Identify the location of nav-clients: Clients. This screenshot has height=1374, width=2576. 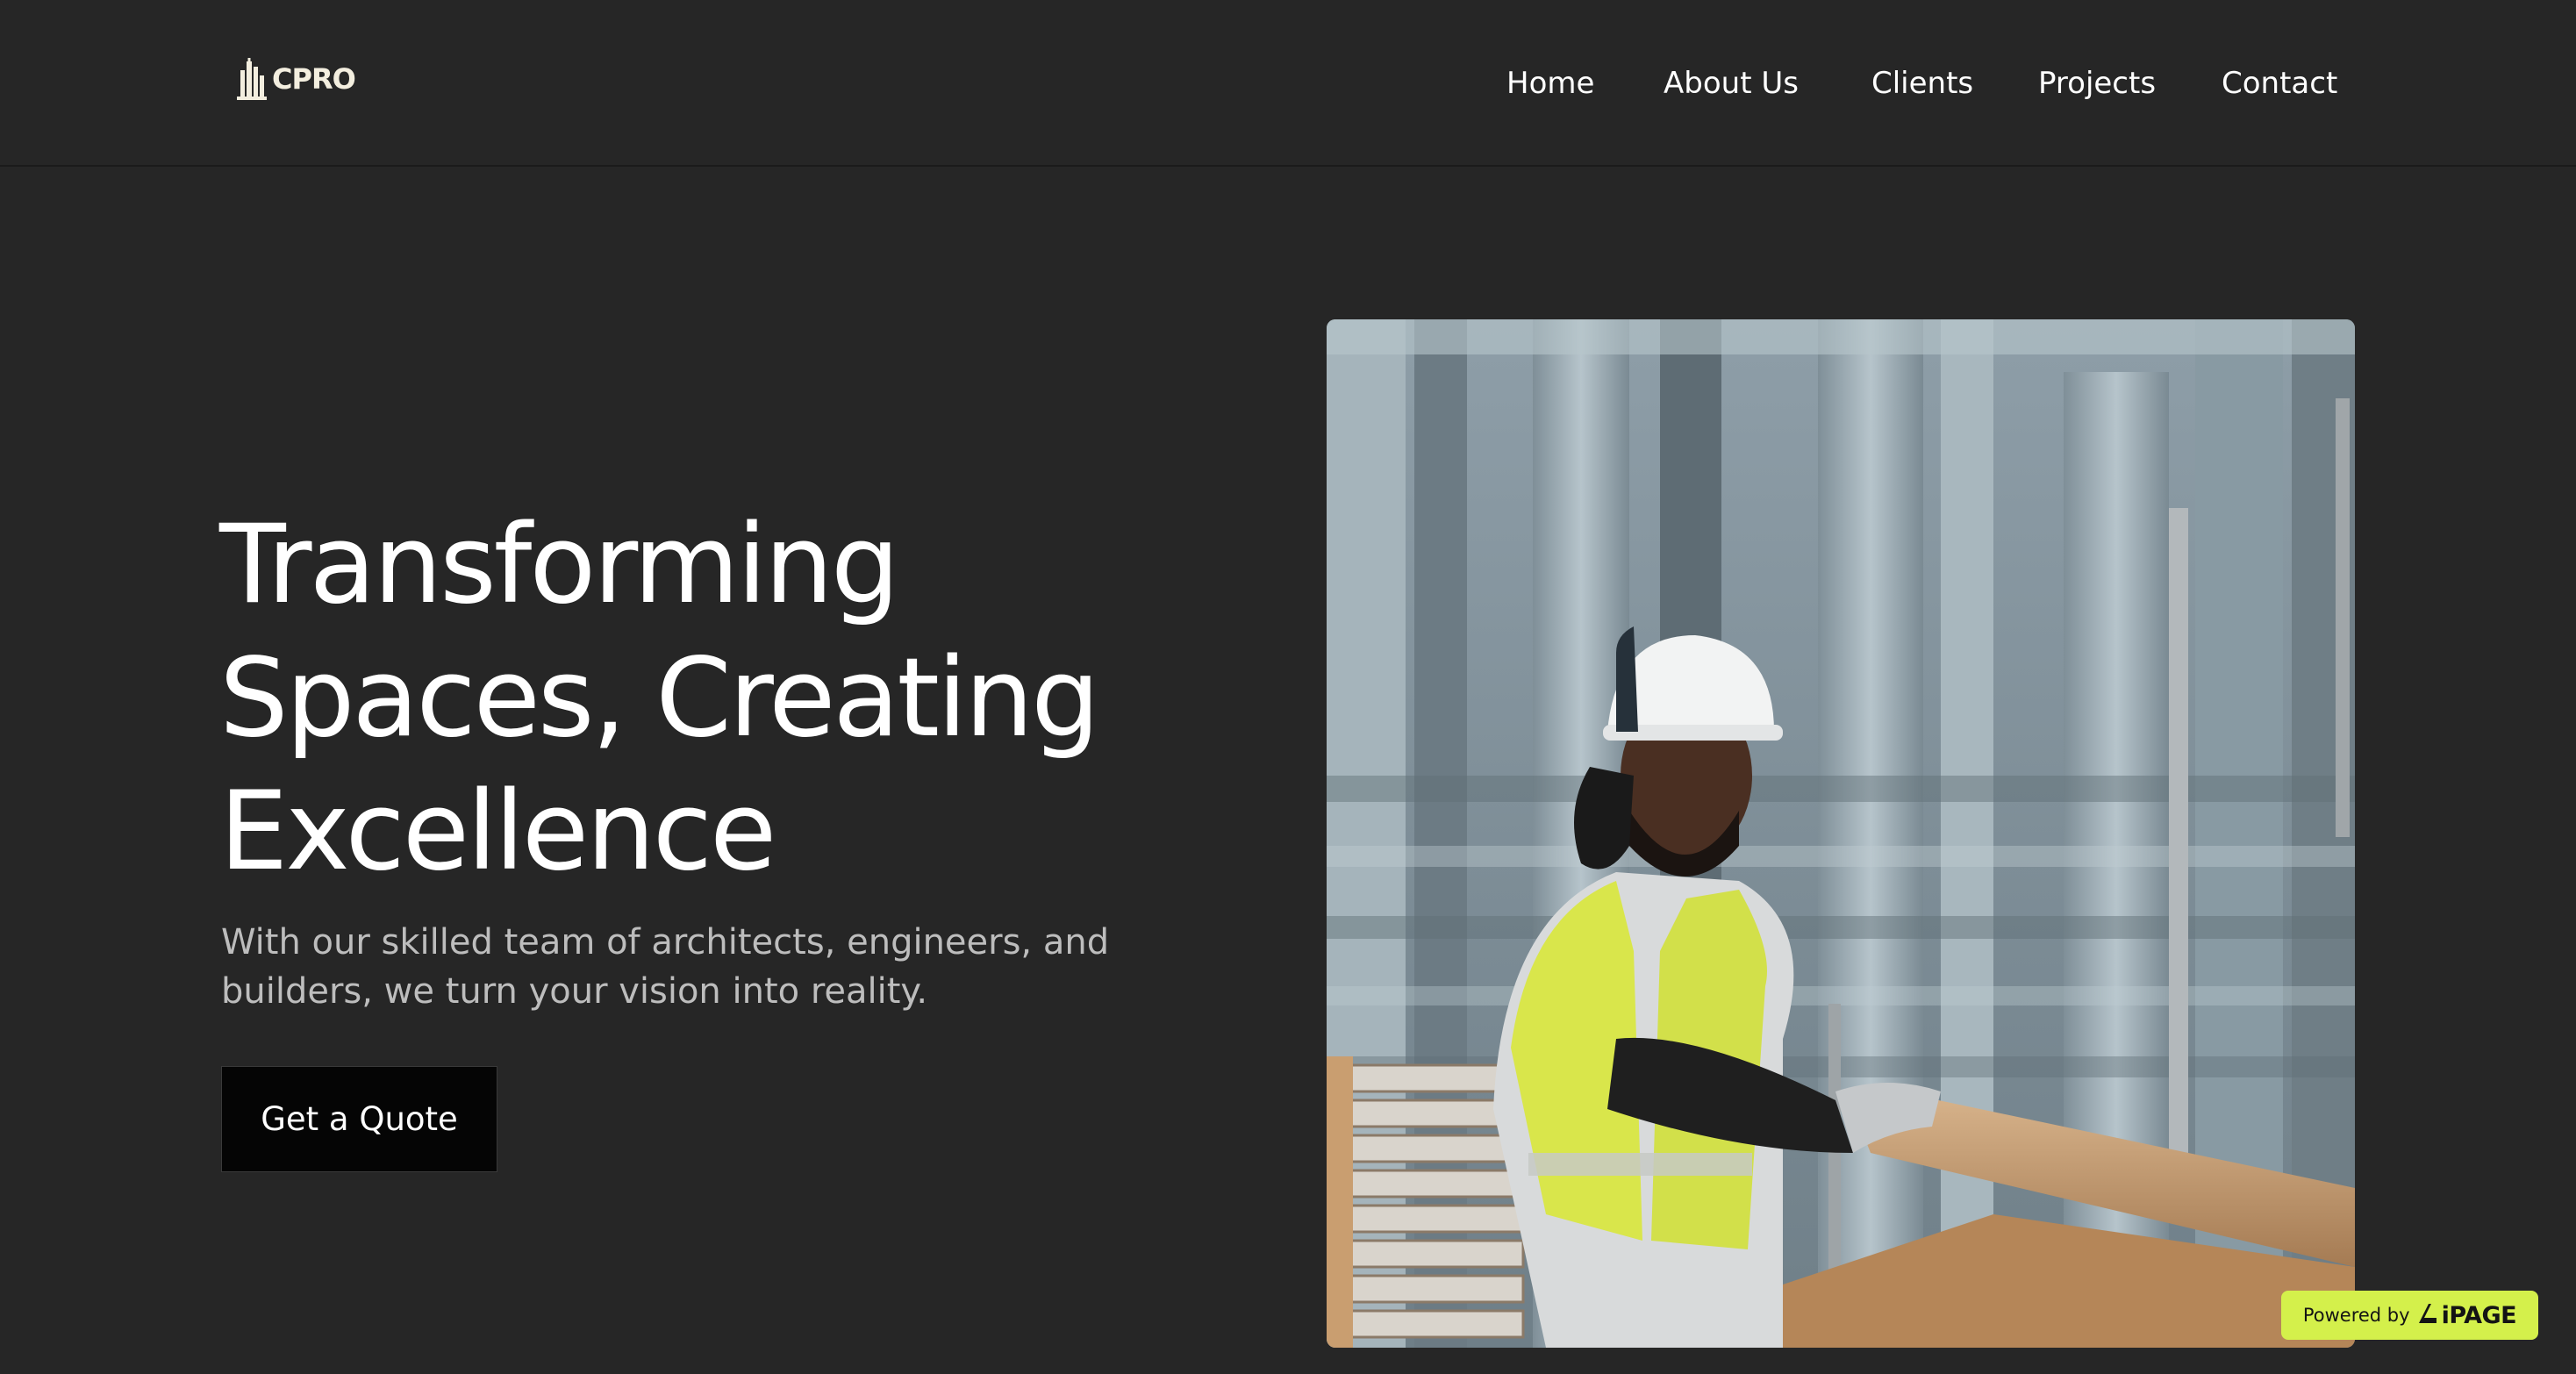
(1922, 83).